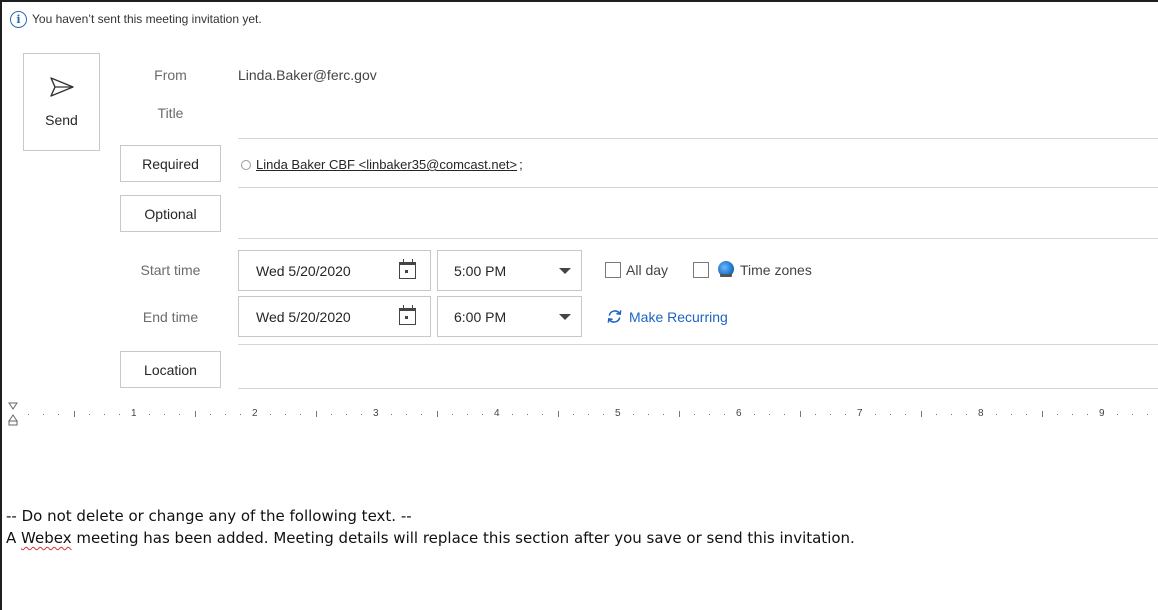 The width and height of the screenshot is (1158, 610). What do you see at coordinates (170, 113) in the screenshot?
I see `title-label: Title` at bounding box center [170, 113].